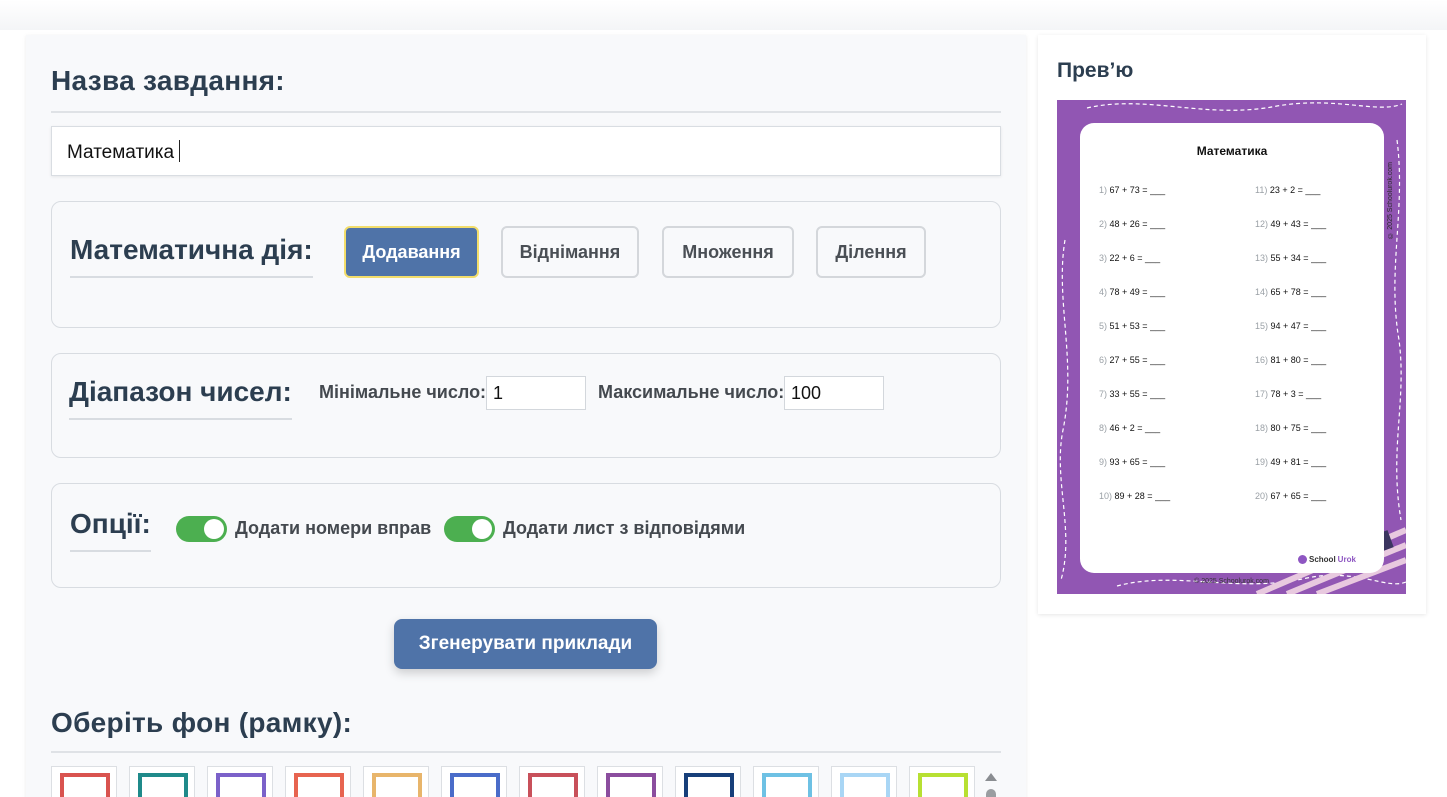  I want to click on exercise-text: 33 + 55 = ___, so click(1137, 394).